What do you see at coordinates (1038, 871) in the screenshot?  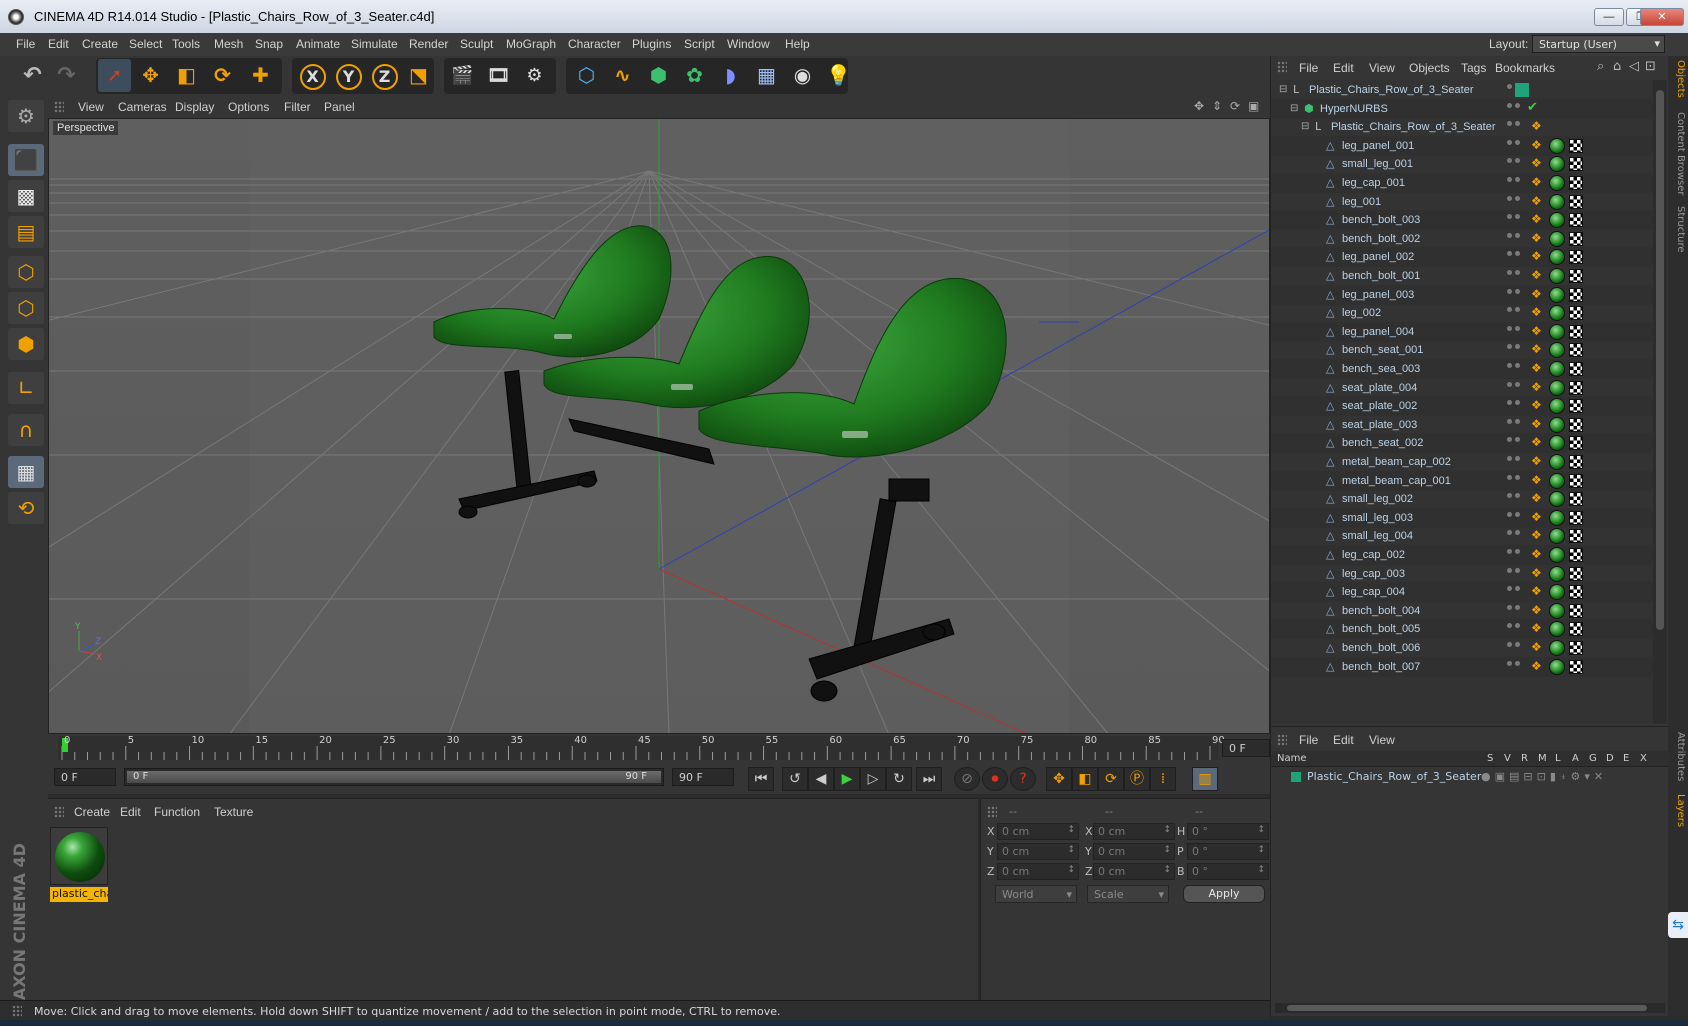 I see `position-z-field: 0 cm` at bounding box center [1038, 871].